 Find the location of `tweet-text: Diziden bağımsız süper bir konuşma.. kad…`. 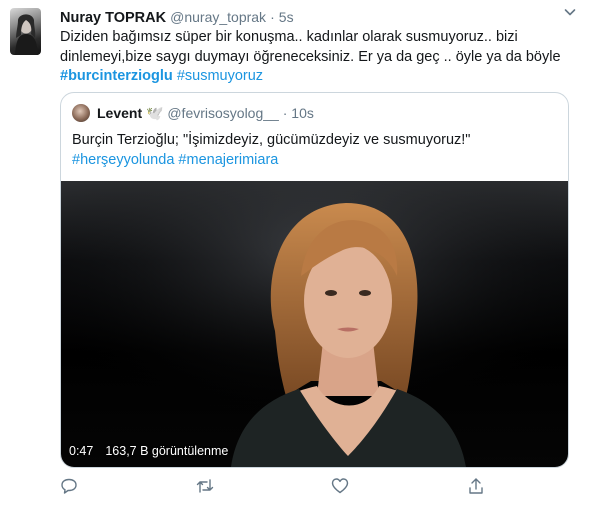

tweet-text: Diziden bağımsız süper bir konuşma.. kad… is located at coordinates (315, 57).